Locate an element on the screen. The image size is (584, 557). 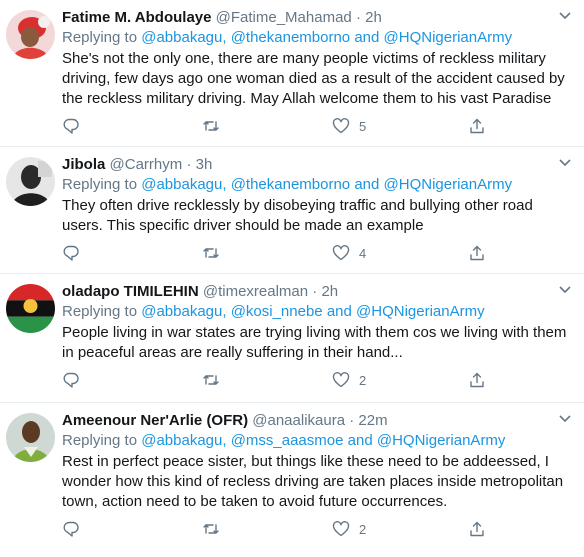
handle: @anaalikaura is located at coordinates (298, 420).